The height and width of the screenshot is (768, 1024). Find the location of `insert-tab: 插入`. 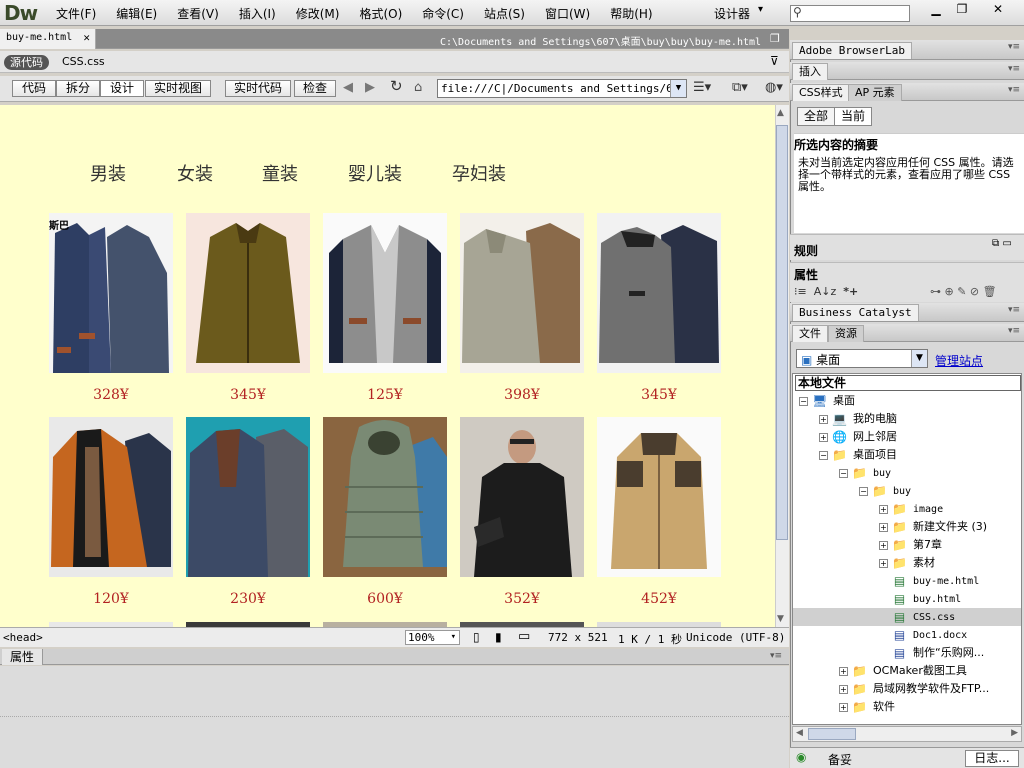

insert-tab: 插入 is located at coordinates (810, 71).